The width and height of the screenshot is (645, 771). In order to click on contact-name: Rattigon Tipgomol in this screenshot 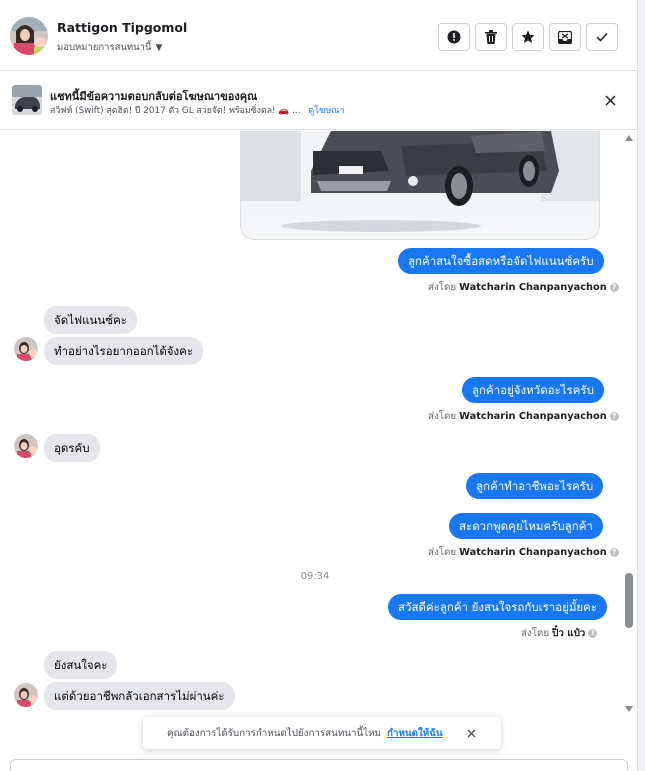, I will do `click(122, 27)`.